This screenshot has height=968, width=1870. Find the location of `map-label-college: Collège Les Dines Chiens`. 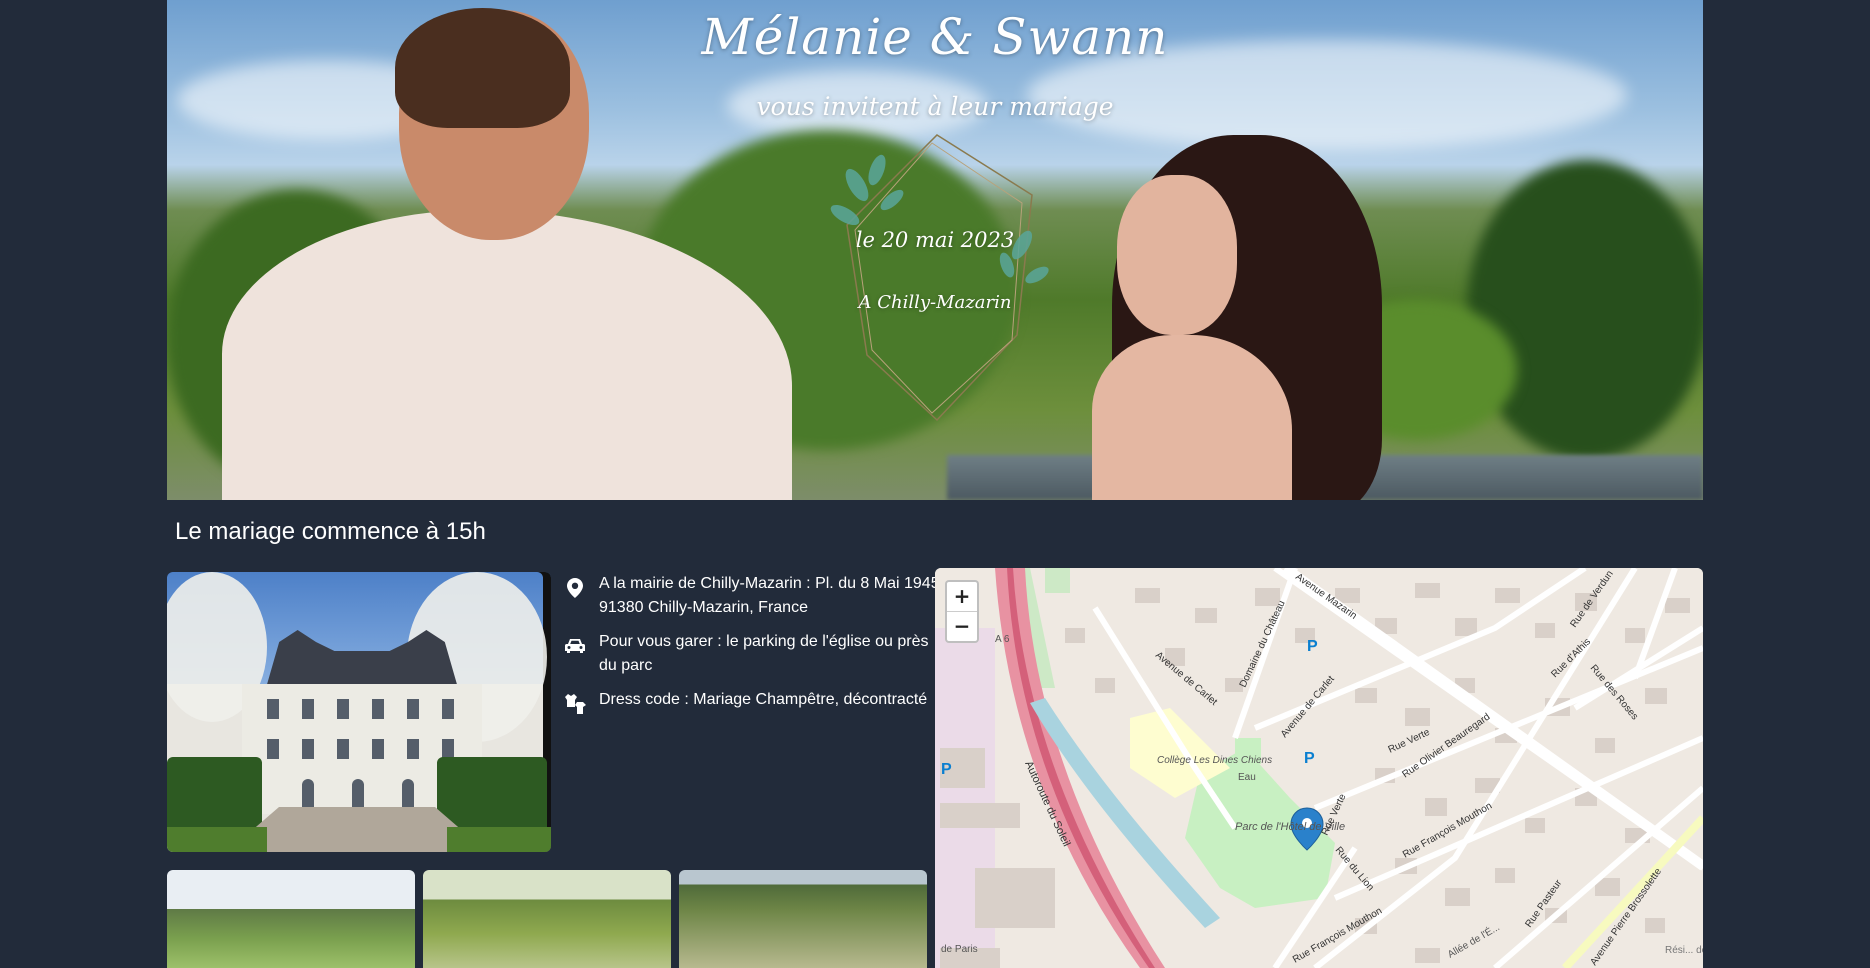

map-label-college: Collège Les Dines Chiens is located at coordinates (1214, 760).